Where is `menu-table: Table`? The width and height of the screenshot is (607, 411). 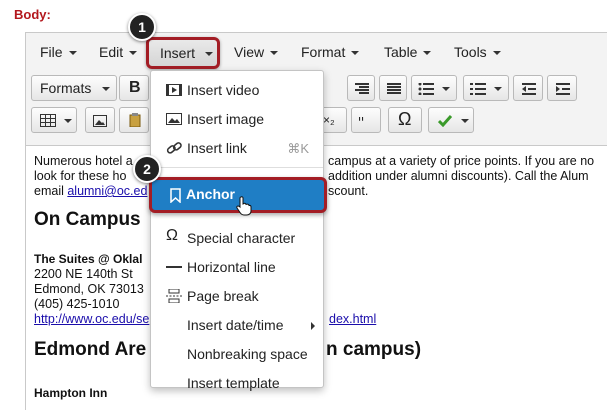
menu-table: Table is located at coordinates (408, 52).